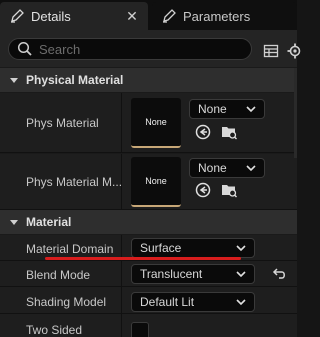 Image resolution: width=320 pixels, height=337 pixels. Describe the element at coordinates (295, 51) in the screenshot. I see `settings-gear-icon` at that location.